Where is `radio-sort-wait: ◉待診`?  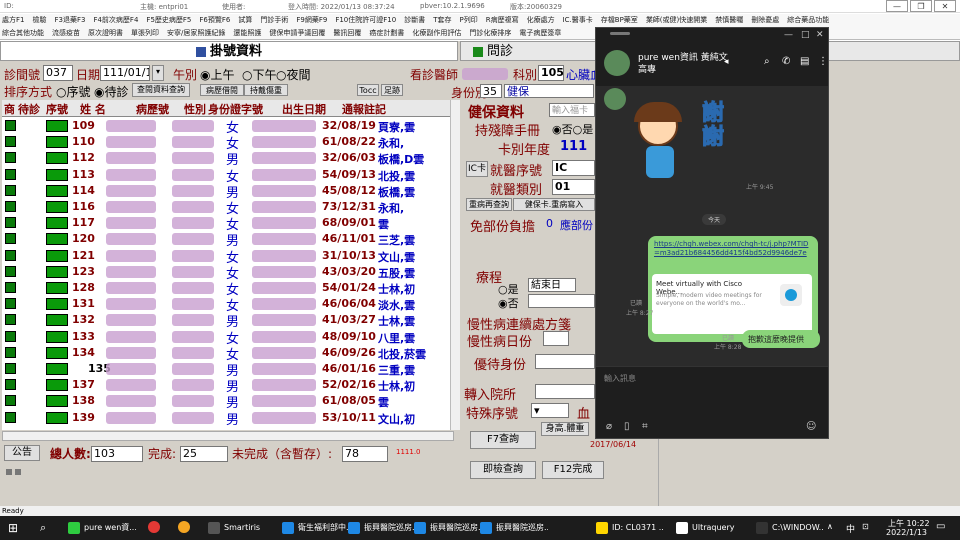 radio-sort-wait: ◉待診 is located at coordinates (111, 91).